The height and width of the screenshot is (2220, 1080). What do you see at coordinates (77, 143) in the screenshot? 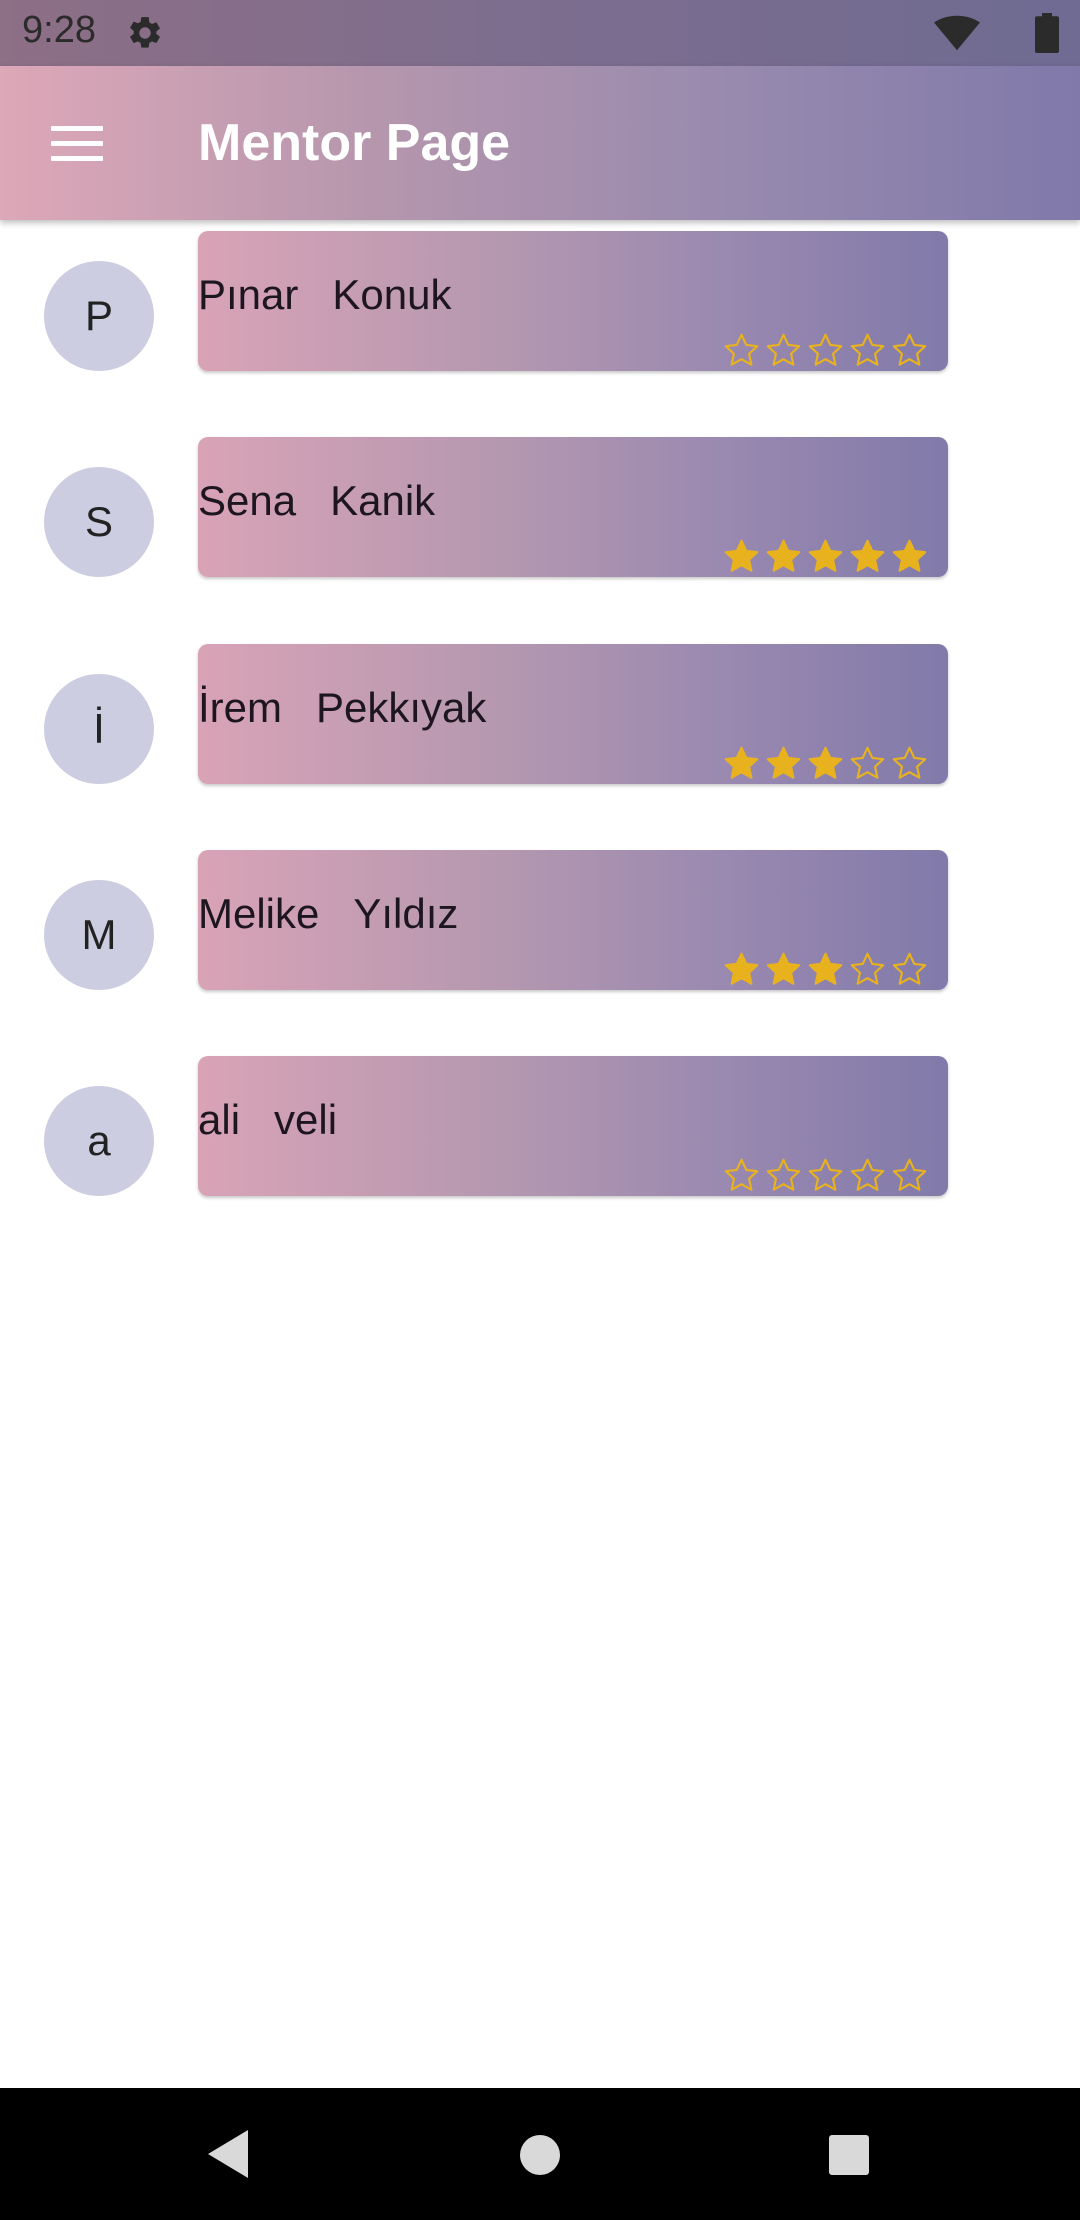
I see `hamburger-menu-icon` at bounding box center [77, 143].